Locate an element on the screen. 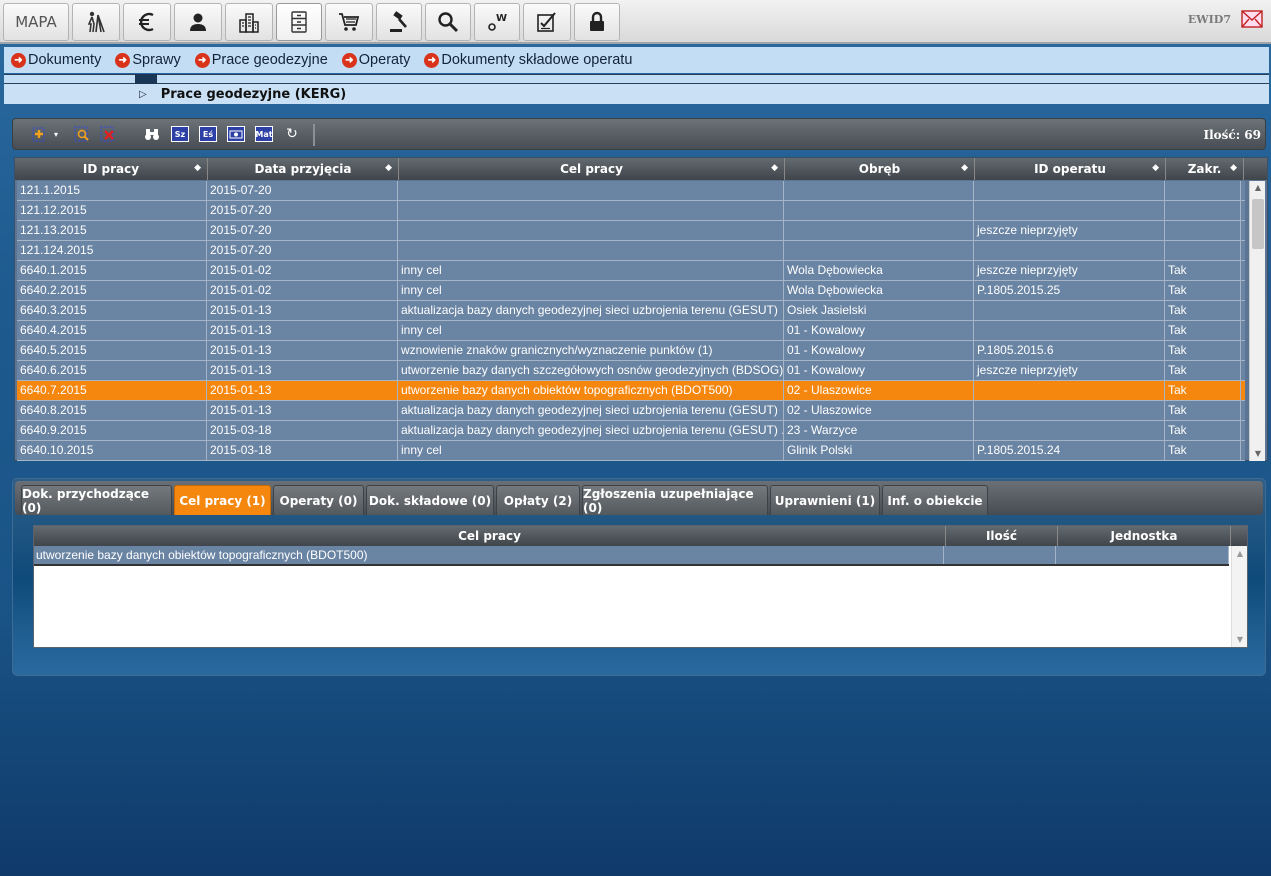 The height and width of the screenshot is (876, 1271). delete-record-button is located at coordinates (108, 134).